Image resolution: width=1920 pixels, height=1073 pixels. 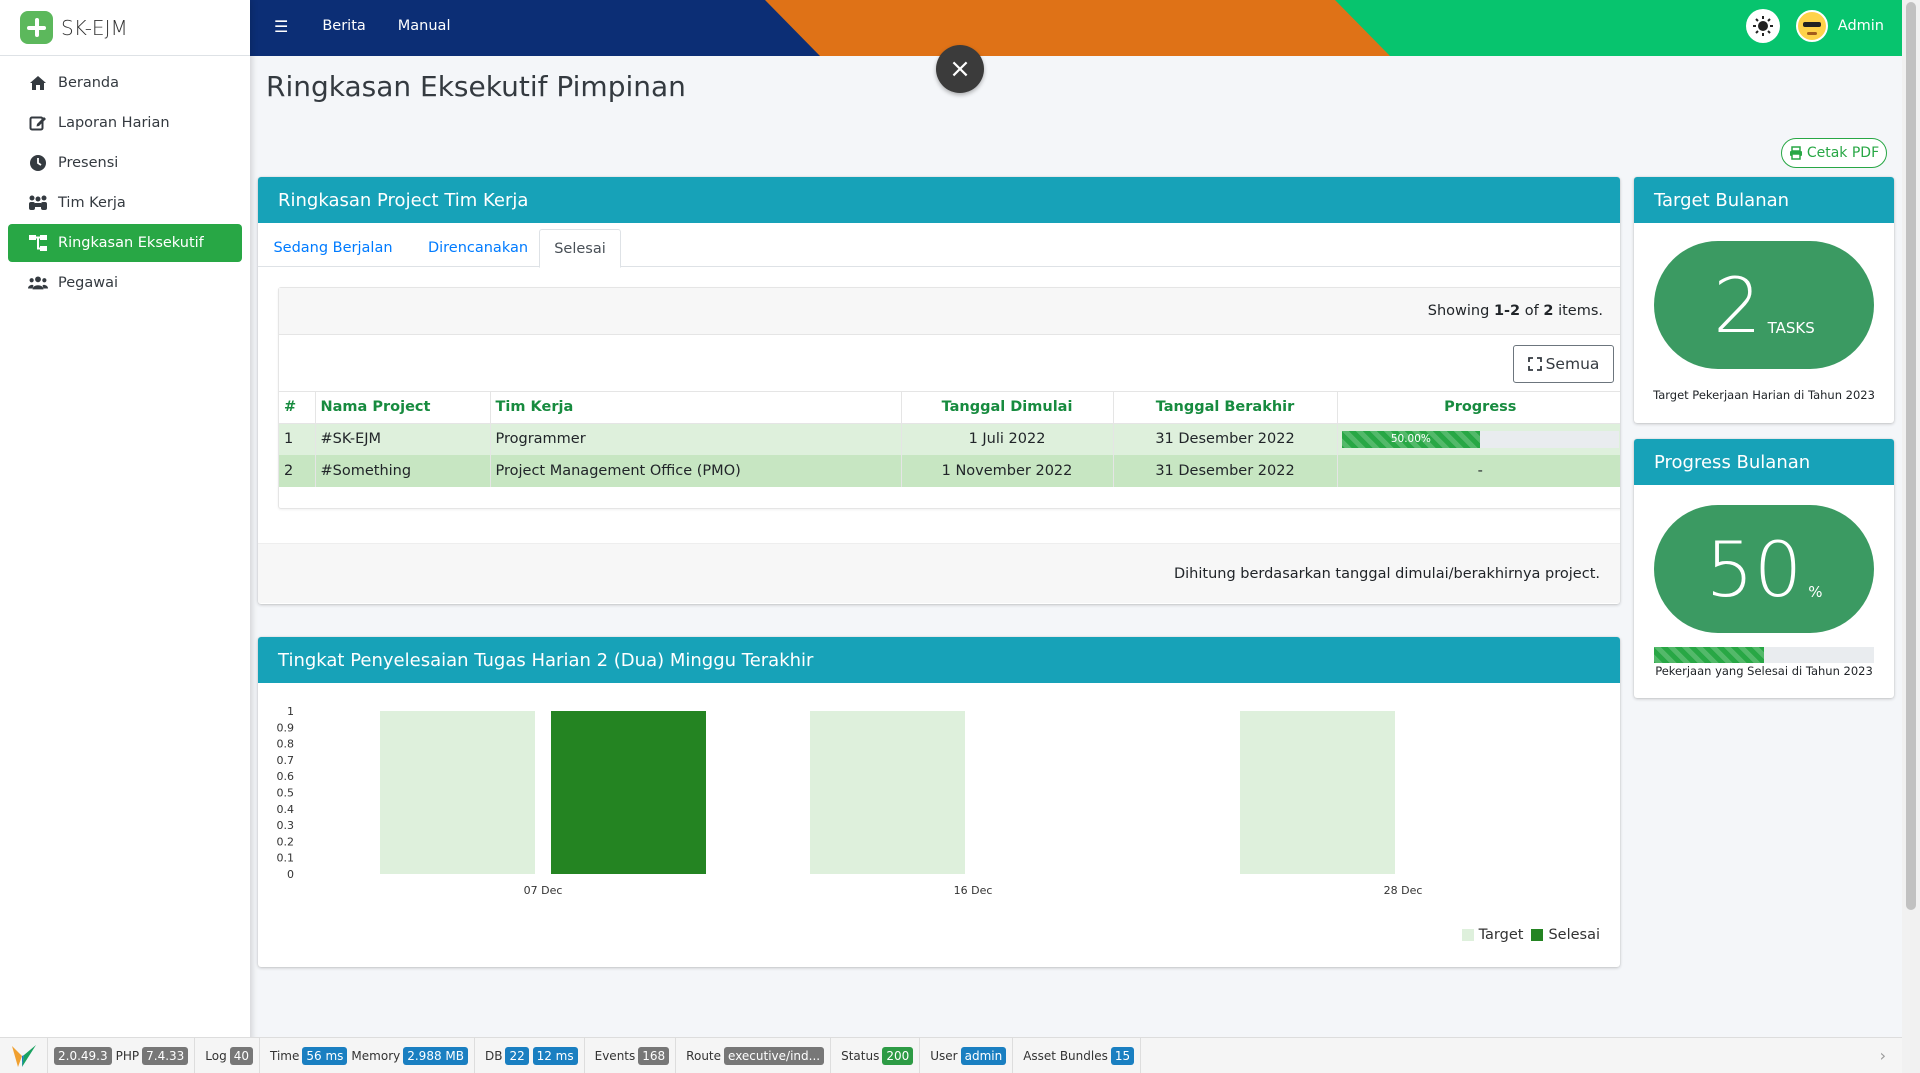 I want to click on nav-link-manual: Manual, so click(x=424, y=26).